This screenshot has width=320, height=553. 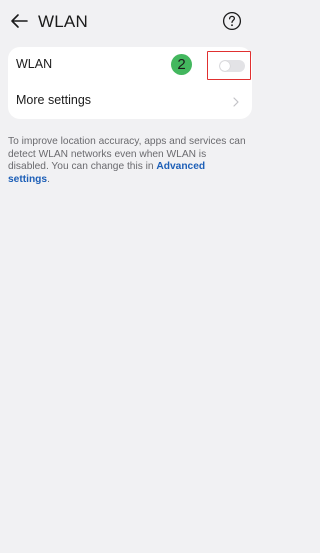 What do you see at coordinates (48, 179) in the screenshot?
I see `description-suffix: .` at bounding box center [48, 179].